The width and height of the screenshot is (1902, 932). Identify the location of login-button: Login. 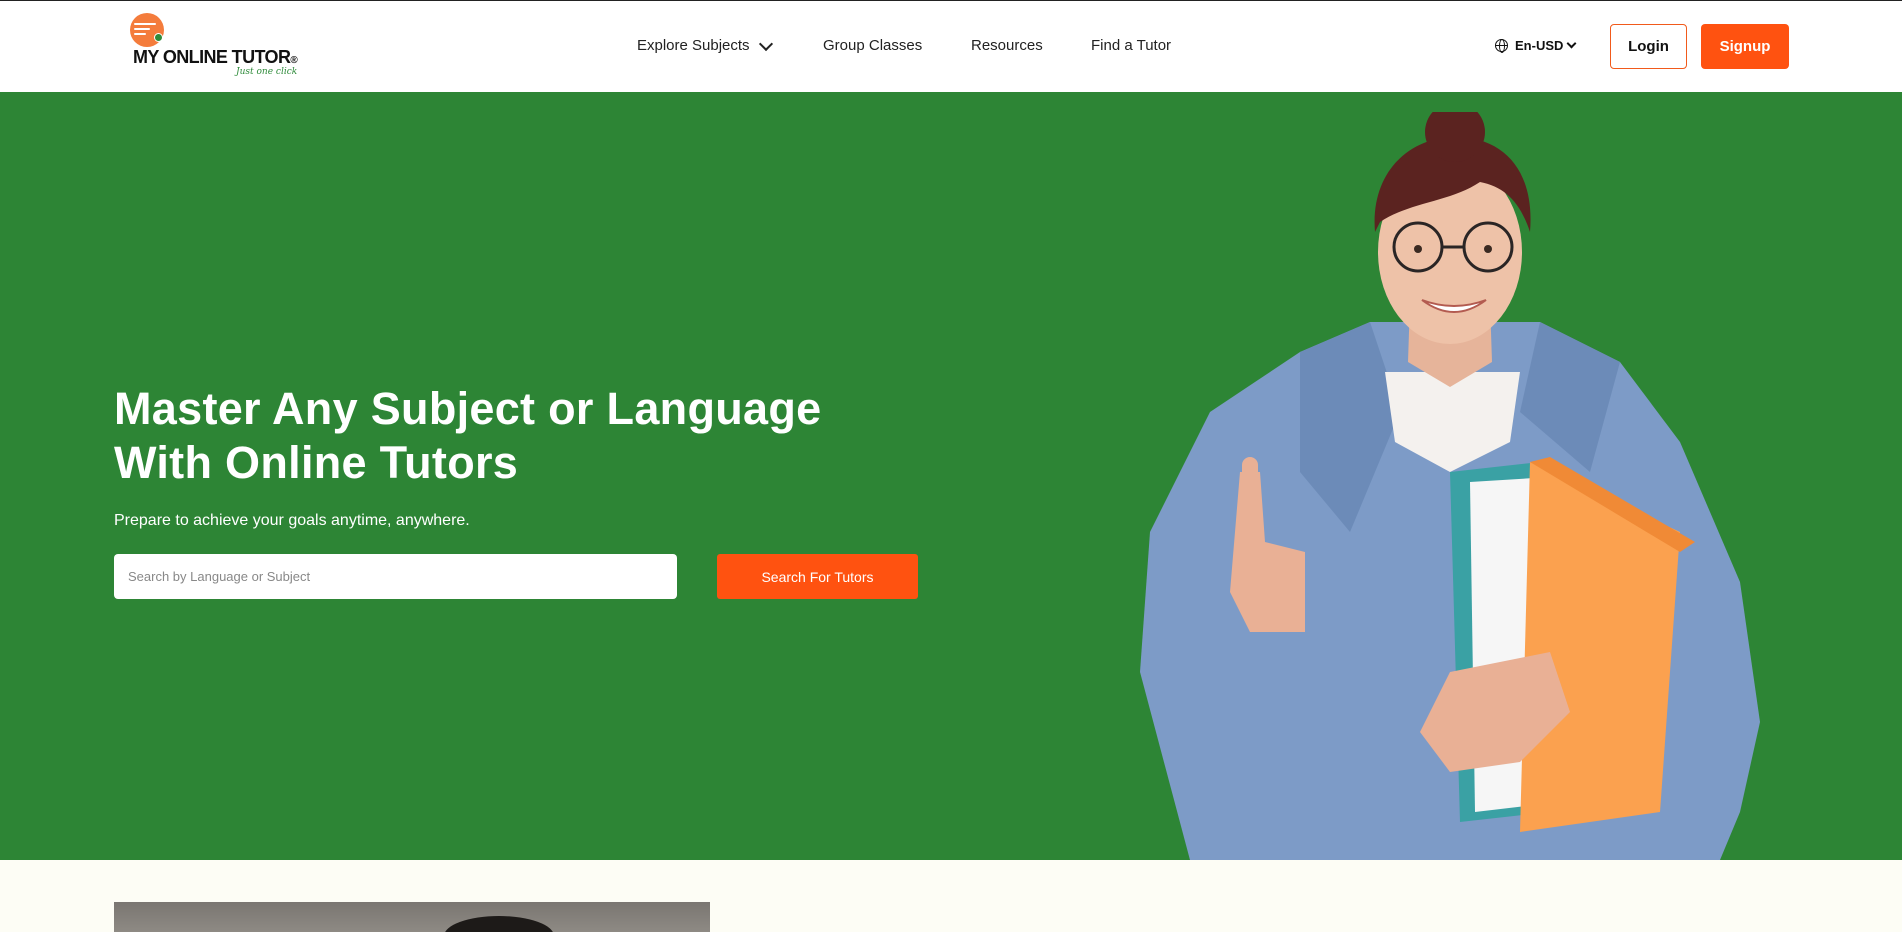
(1648, 46).